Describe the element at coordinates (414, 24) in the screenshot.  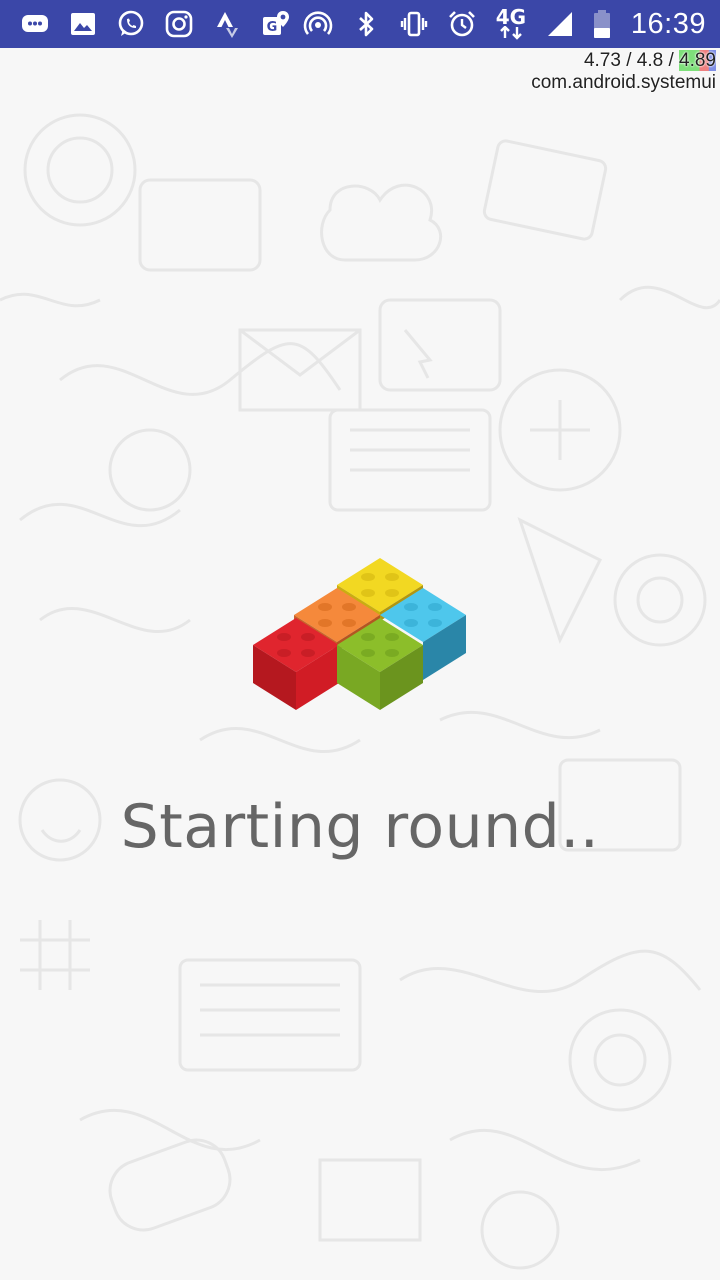
I see `vibrate-icon` at that location.